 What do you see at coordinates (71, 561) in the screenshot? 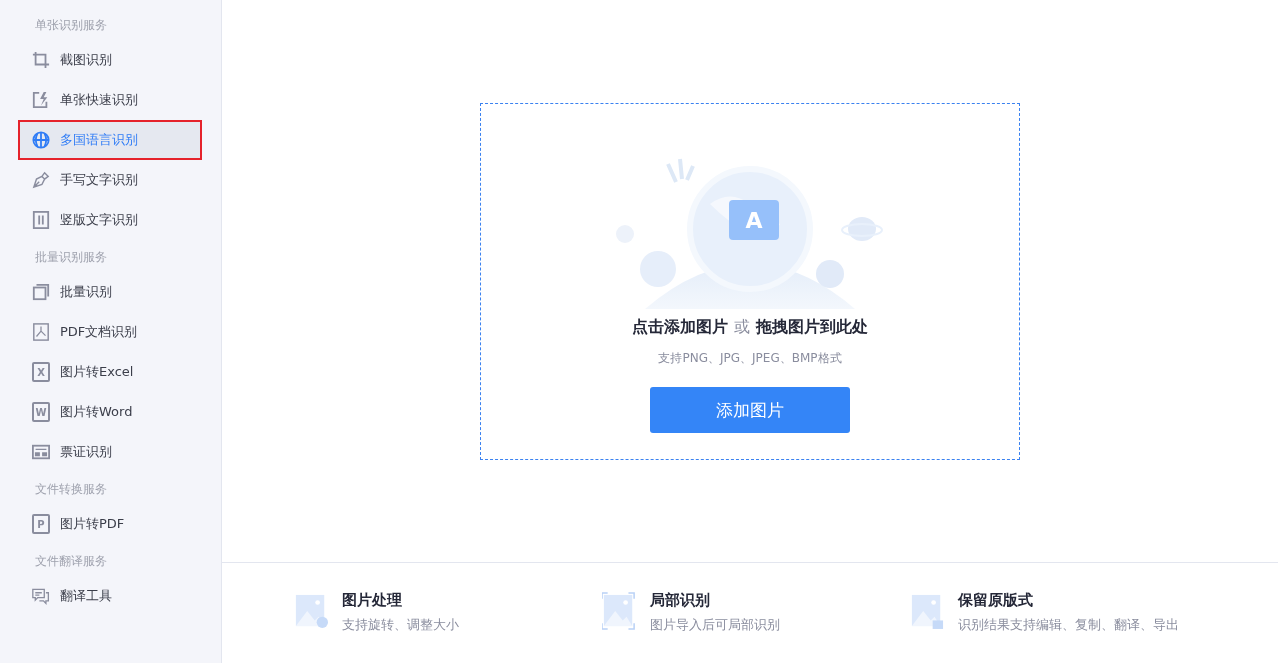
I see `section-heading: 文件翻译服务` at bounding box center [71, 561].